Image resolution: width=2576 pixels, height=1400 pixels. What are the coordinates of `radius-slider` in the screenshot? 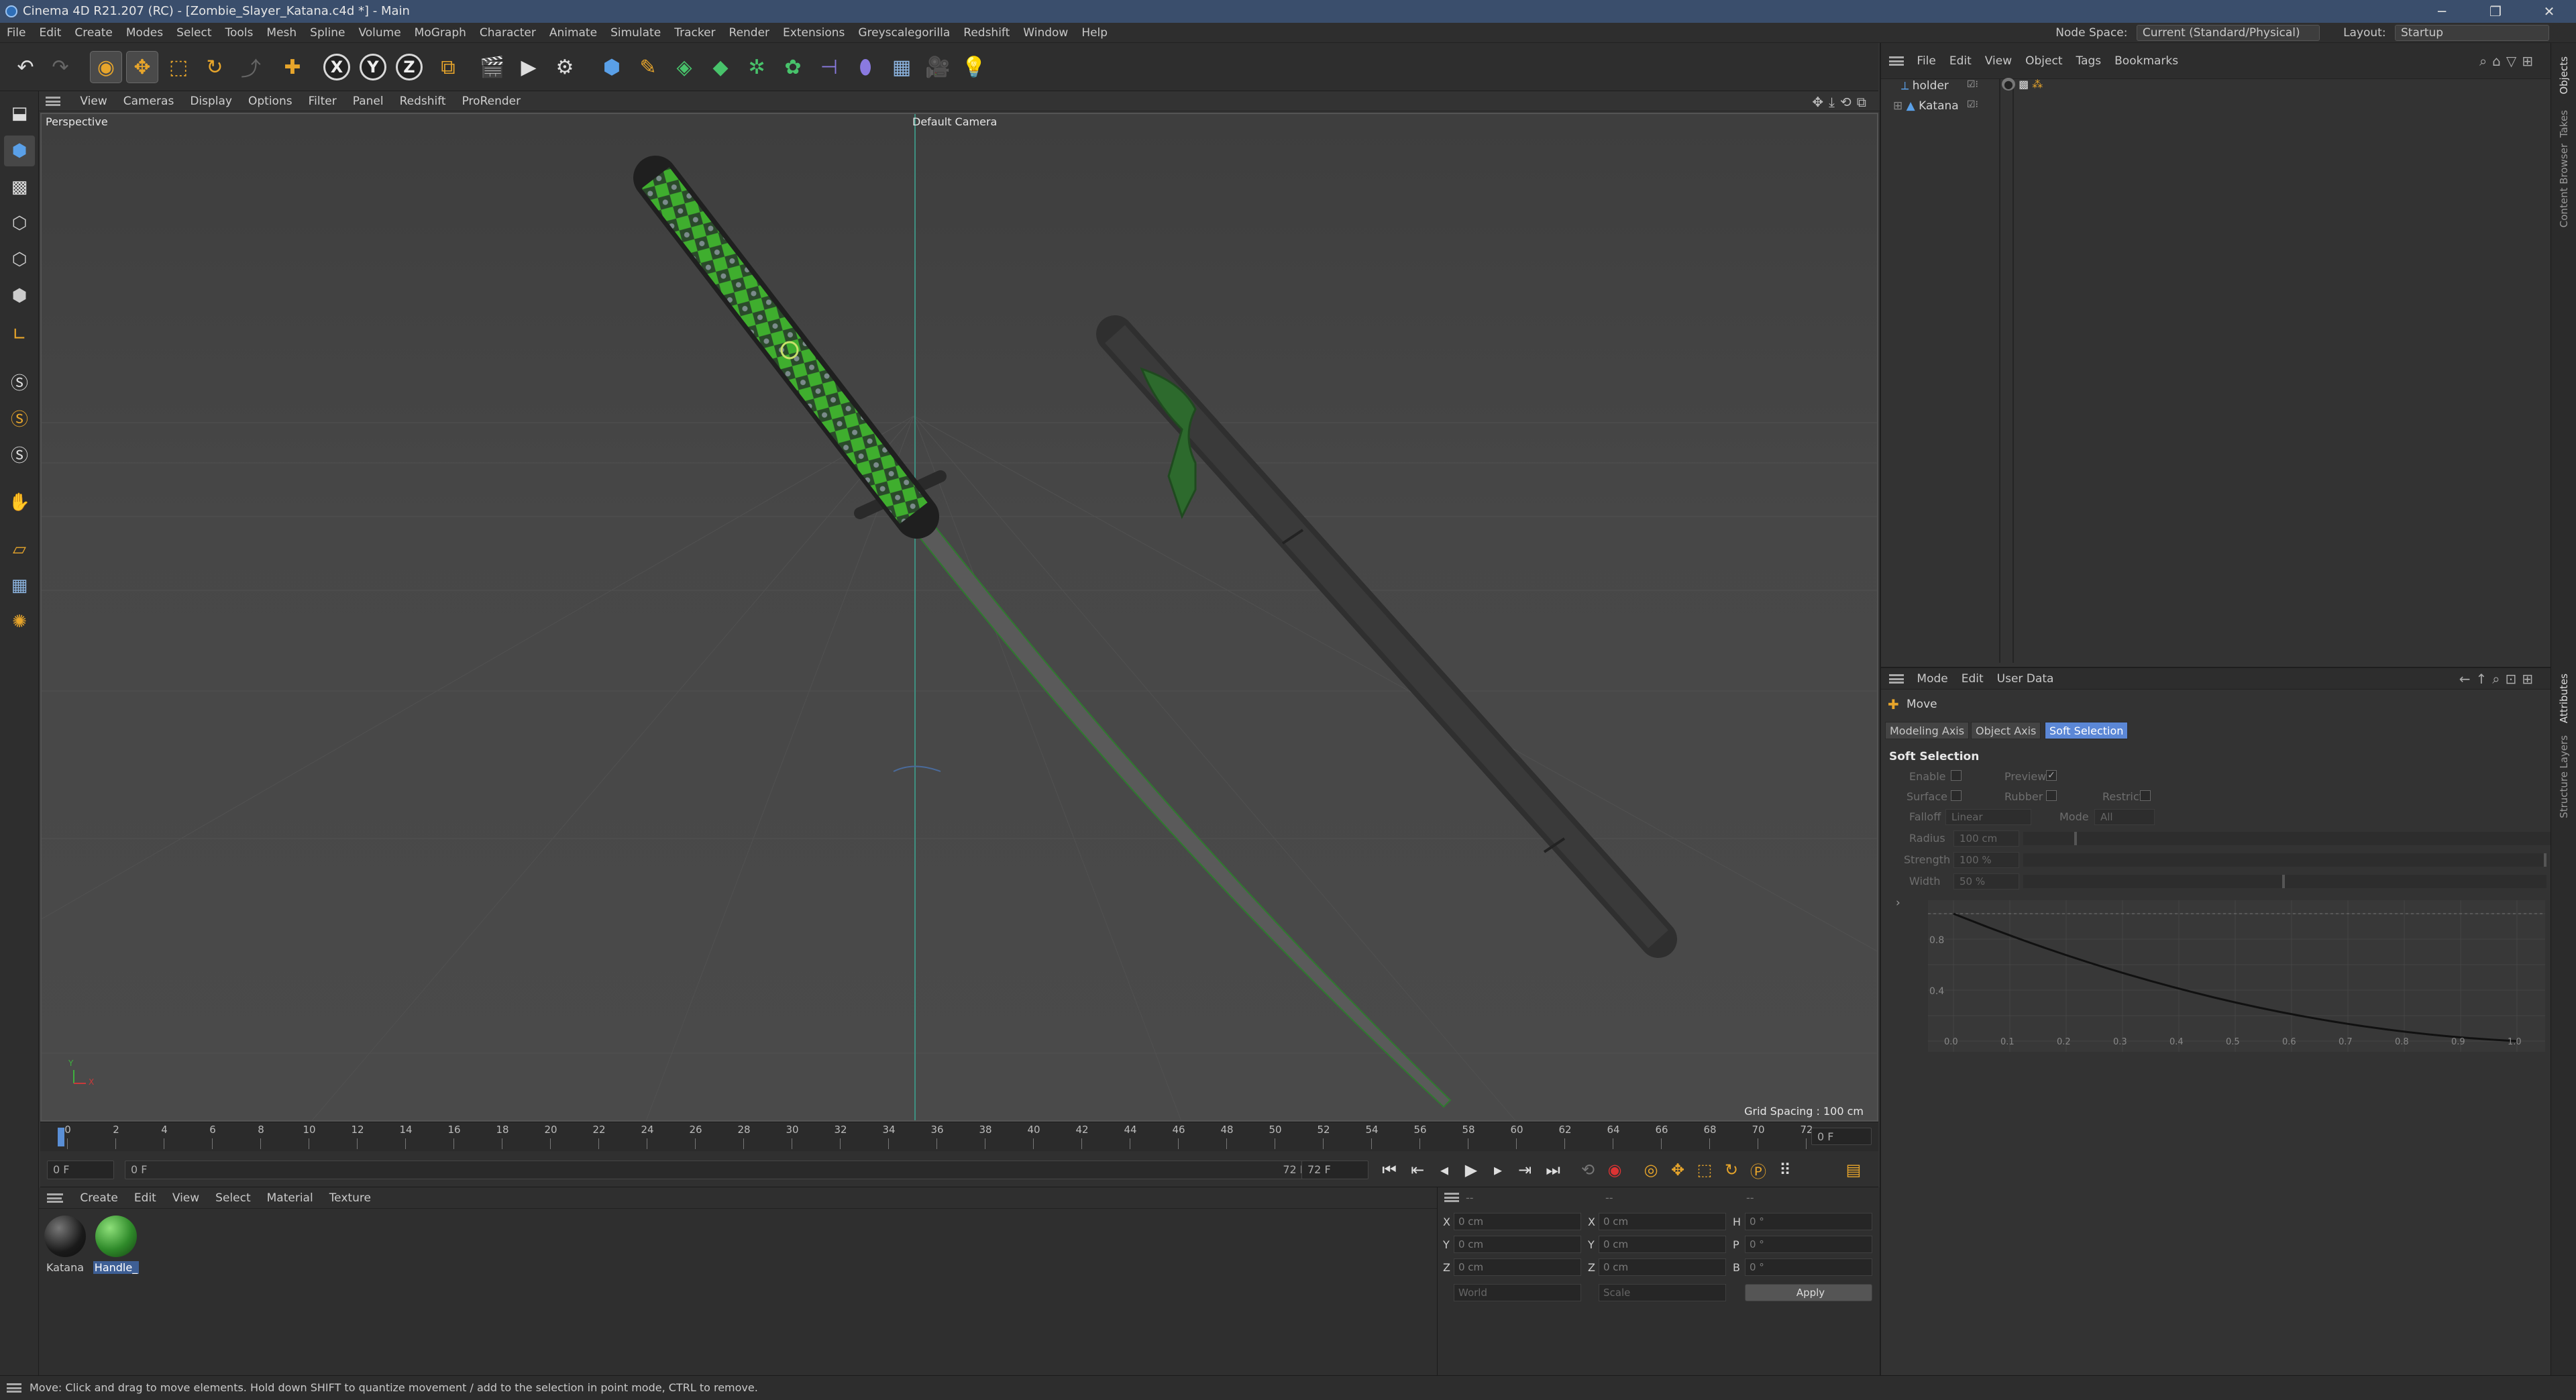 It's located at (2291, 838).